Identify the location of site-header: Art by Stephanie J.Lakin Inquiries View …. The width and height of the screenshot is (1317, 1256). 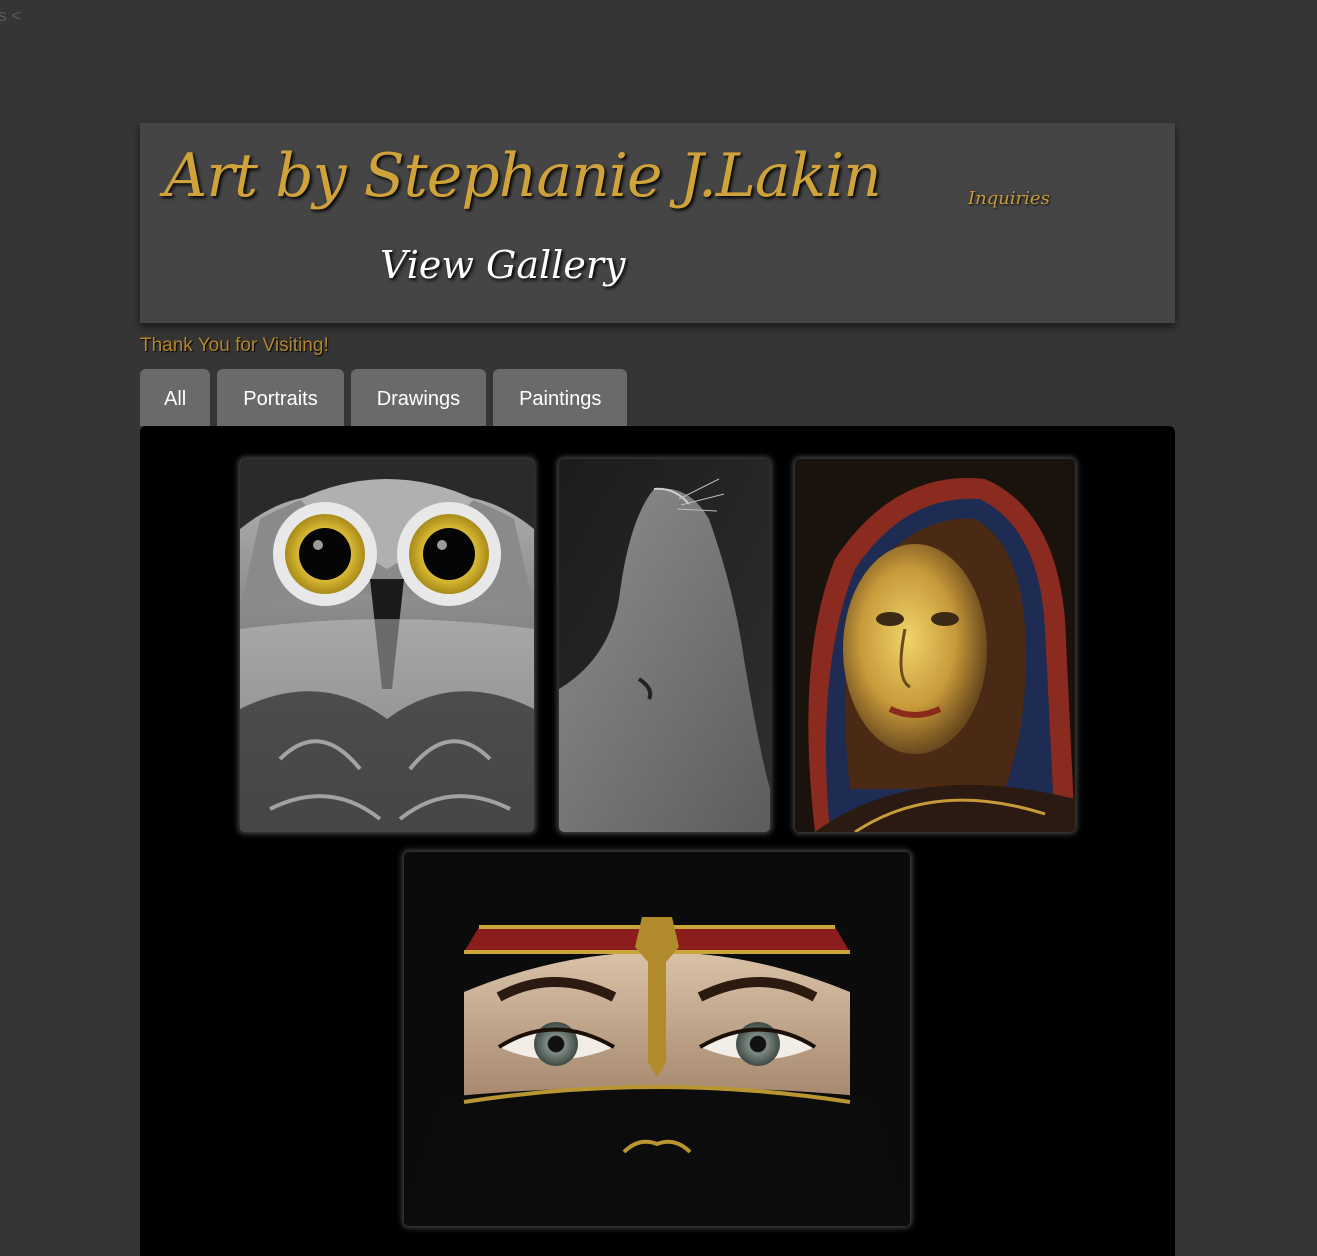
(657, 223).